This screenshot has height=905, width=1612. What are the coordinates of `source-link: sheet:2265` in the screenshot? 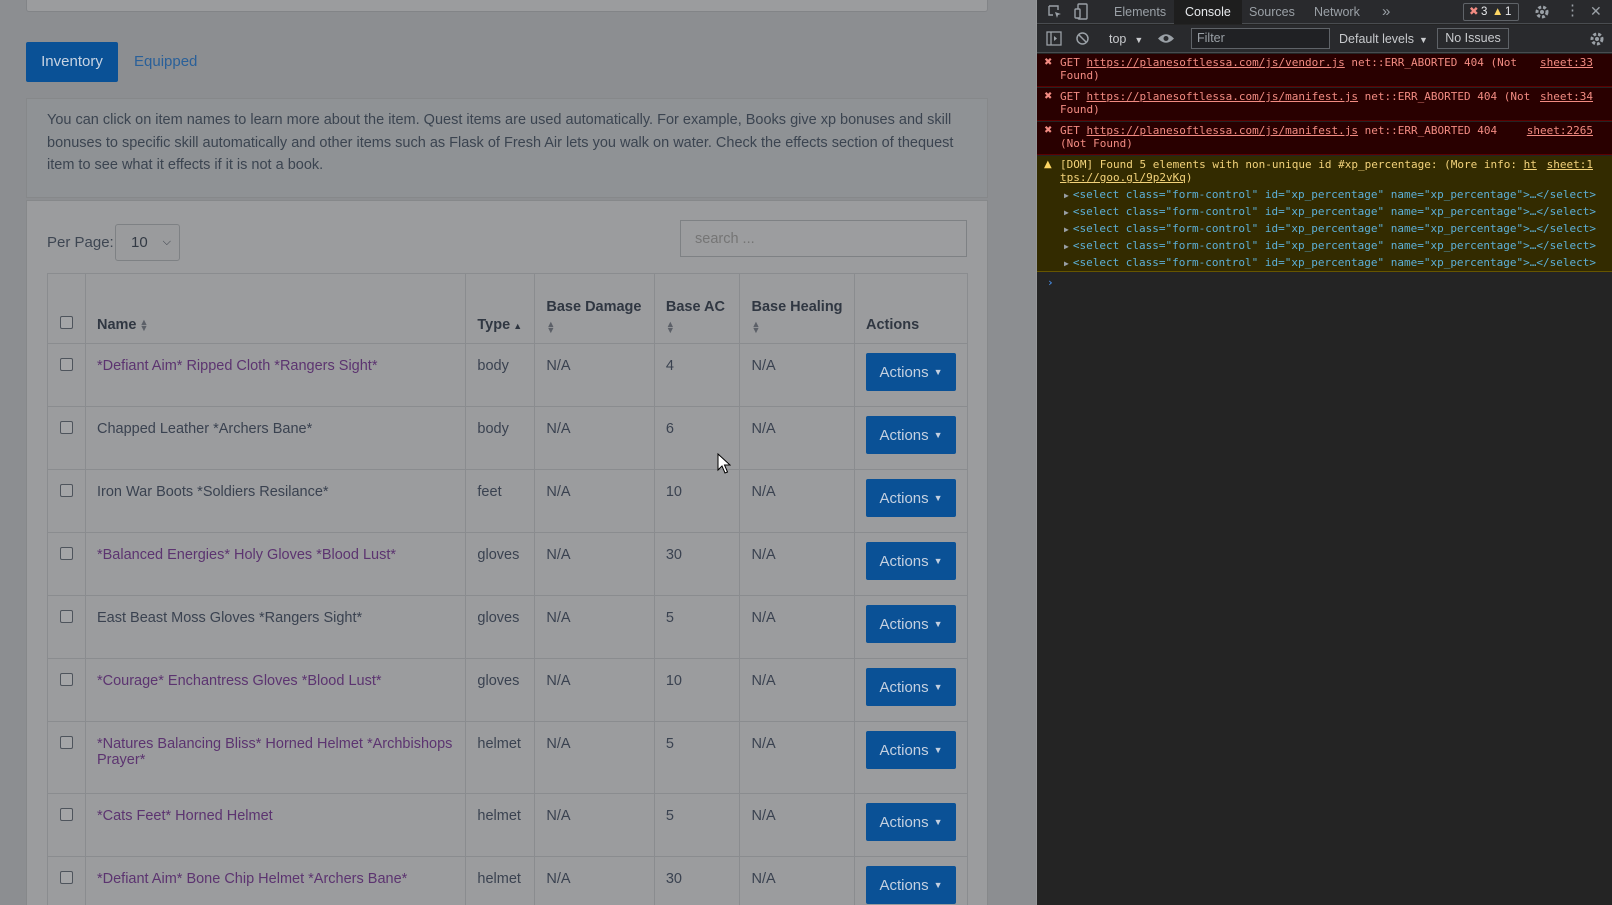 It's located at (1560, 131).